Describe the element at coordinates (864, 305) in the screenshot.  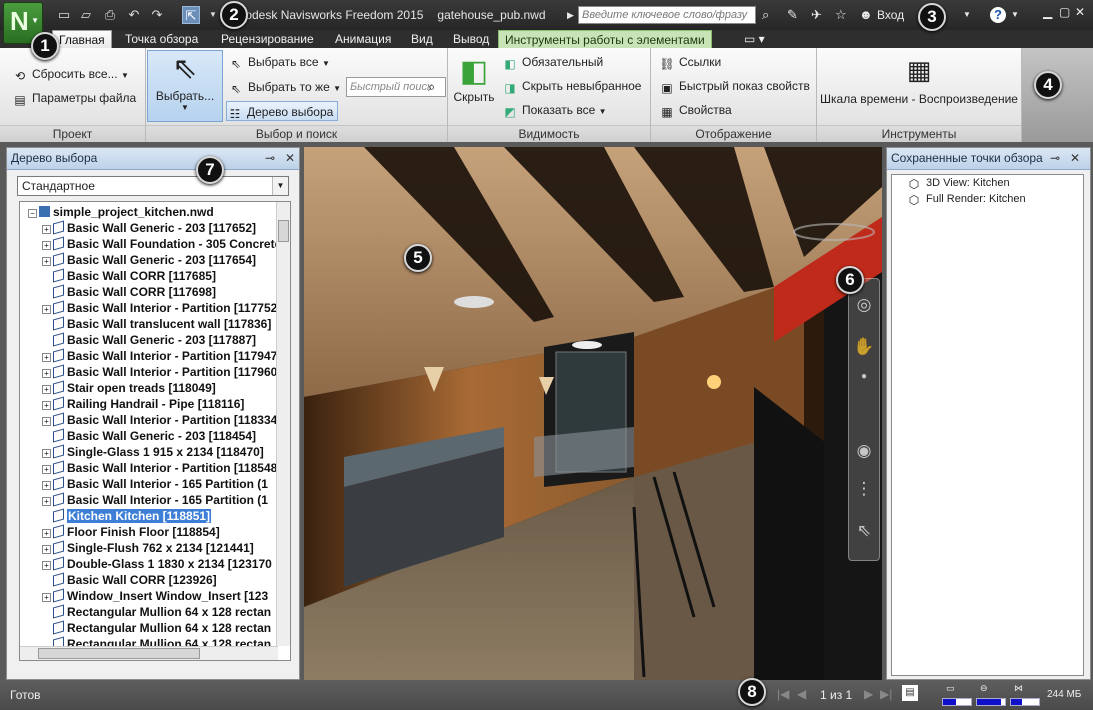
I see `steering-wheel-icon: ◎` at that location.